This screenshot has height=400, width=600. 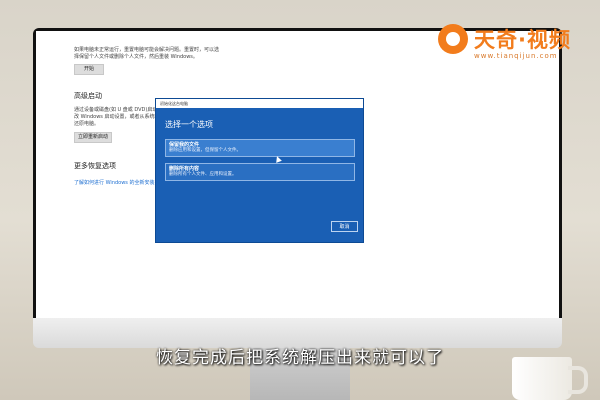 I want to click on advanced-startup-title: 高级启动, so click(x=88, y=96).